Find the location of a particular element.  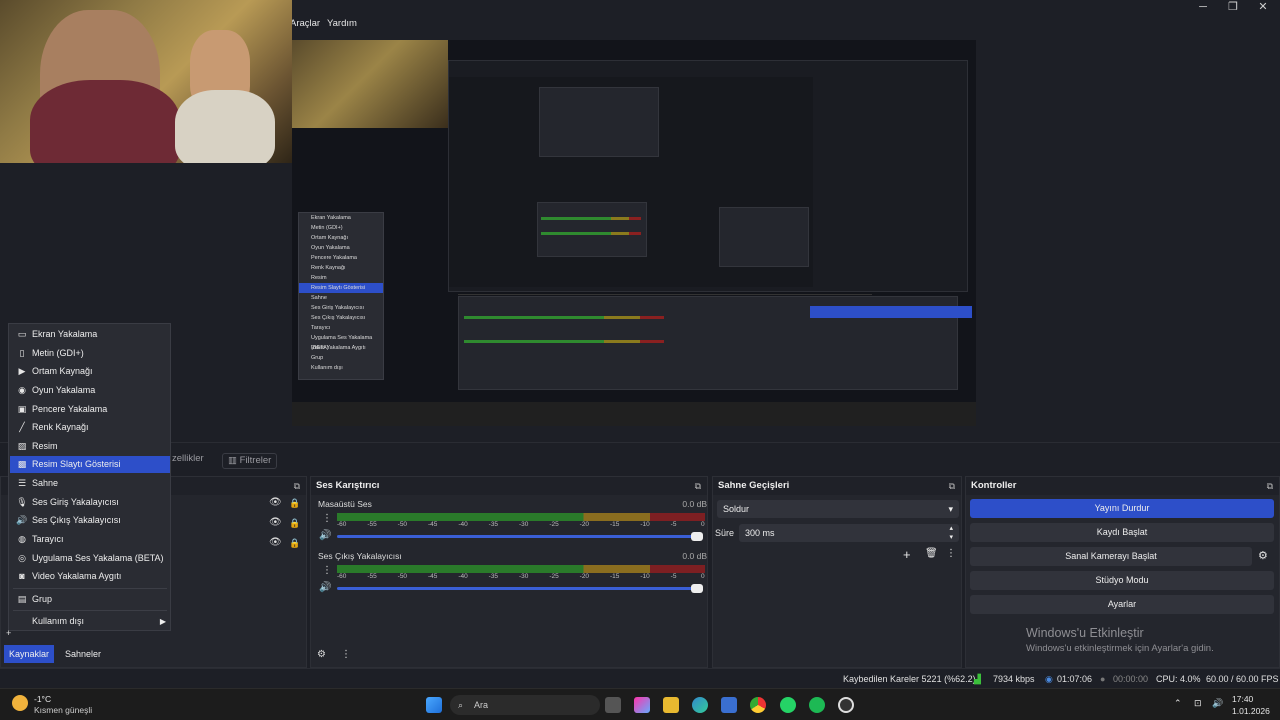

filters-tab: ▥ Filtreler is located at coordinates (250, 461).